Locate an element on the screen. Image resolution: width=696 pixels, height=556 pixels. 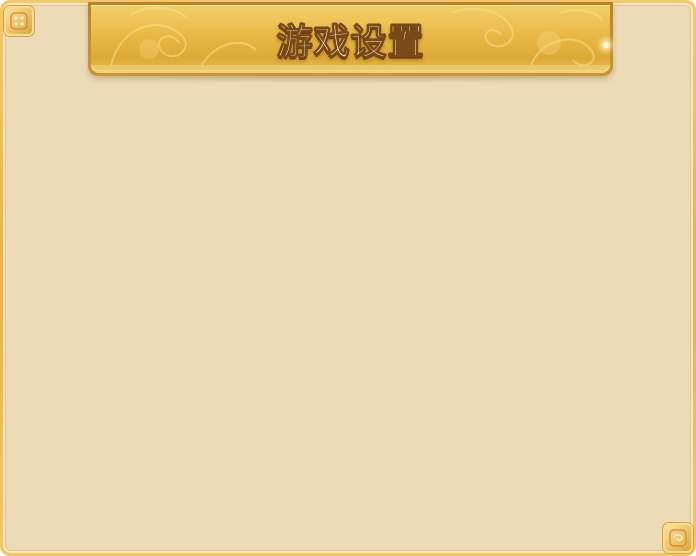
title-banner: 游戏设置 is located at coordinates (350, 39).